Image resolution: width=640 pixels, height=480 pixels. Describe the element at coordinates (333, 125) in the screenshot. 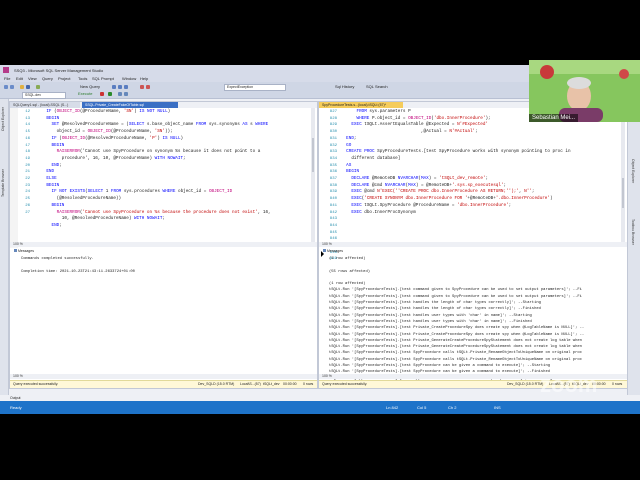

I see `line-number: 829` at that location.